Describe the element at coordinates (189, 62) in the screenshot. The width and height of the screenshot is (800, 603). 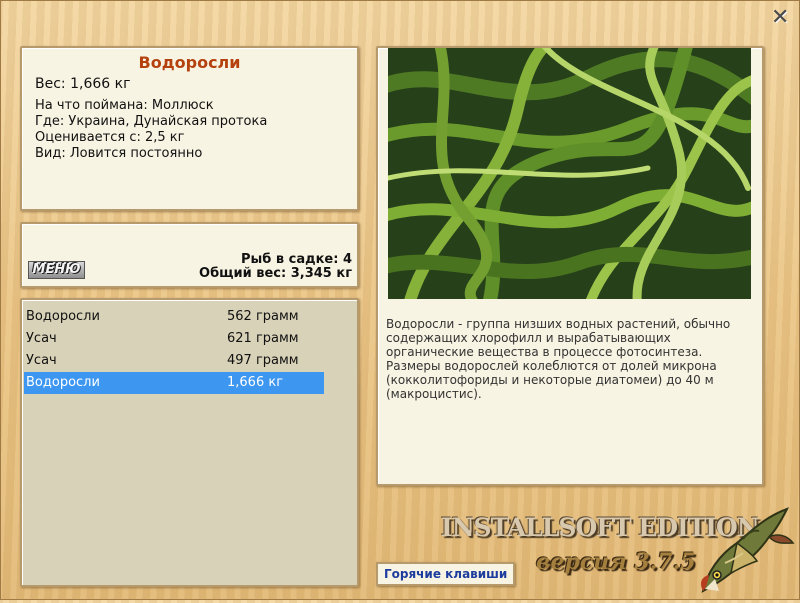
I see `fish-title: Водоросли` at that location.